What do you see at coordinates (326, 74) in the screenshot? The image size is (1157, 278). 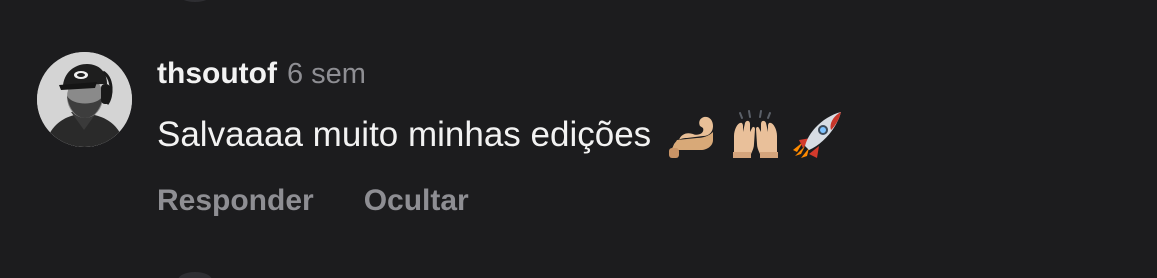 I see `timestamp: 6 sem` at bounding box center [326, 74].